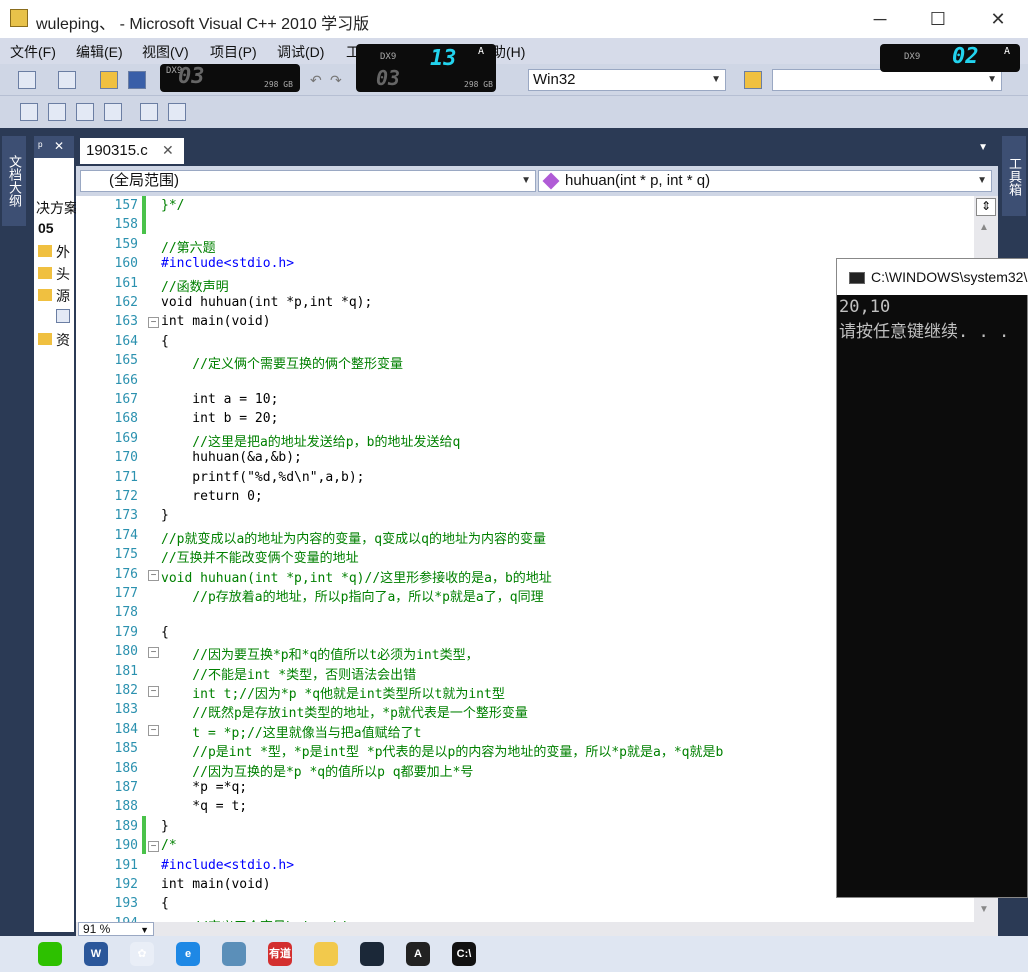 The width and height of the screenshot is (1028, 972). What do you see at coordinates (220, 419) in the screenshot?
I see `code-line: int b = 20;` at bounding box center [220, 419].